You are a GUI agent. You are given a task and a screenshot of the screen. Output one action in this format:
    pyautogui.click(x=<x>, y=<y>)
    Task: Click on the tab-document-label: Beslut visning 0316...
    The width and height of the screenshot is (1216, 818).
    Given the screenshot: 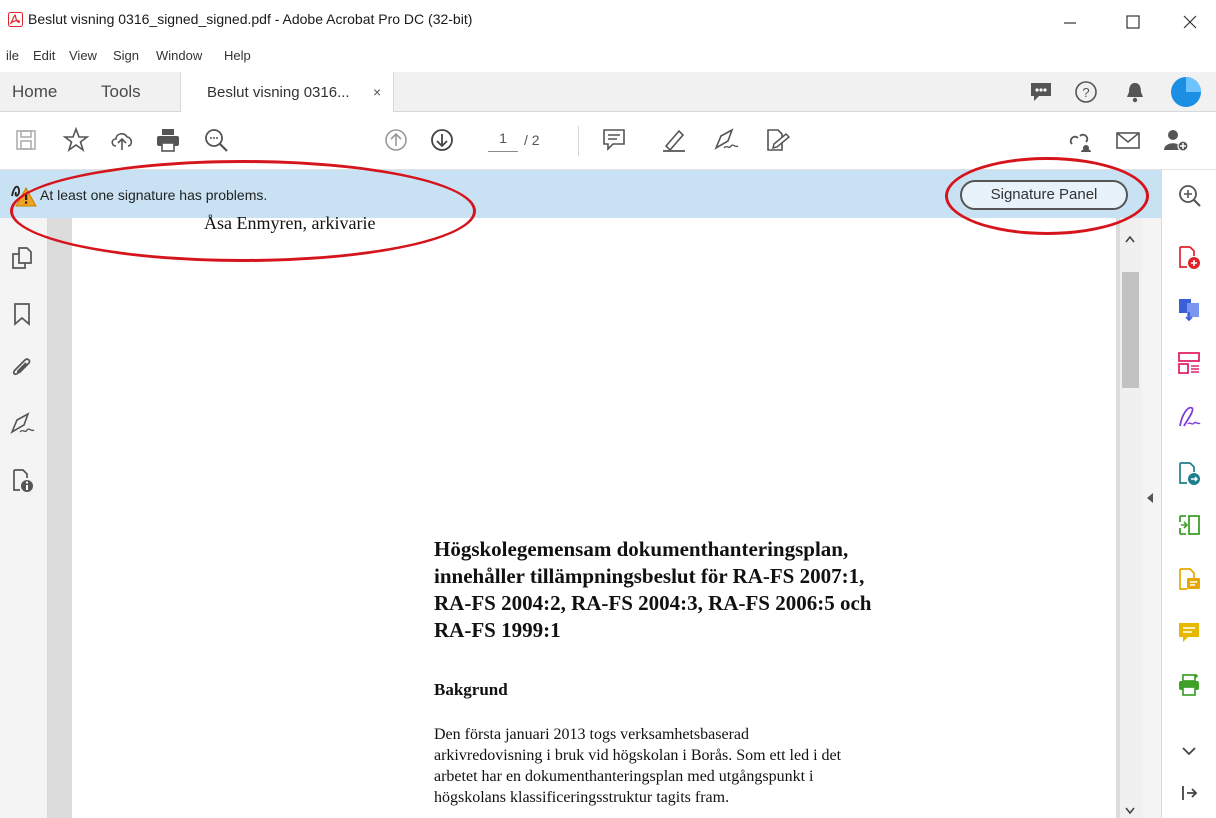 What is the action you would take?
    pyautogui.click(x=278, y=92)
    